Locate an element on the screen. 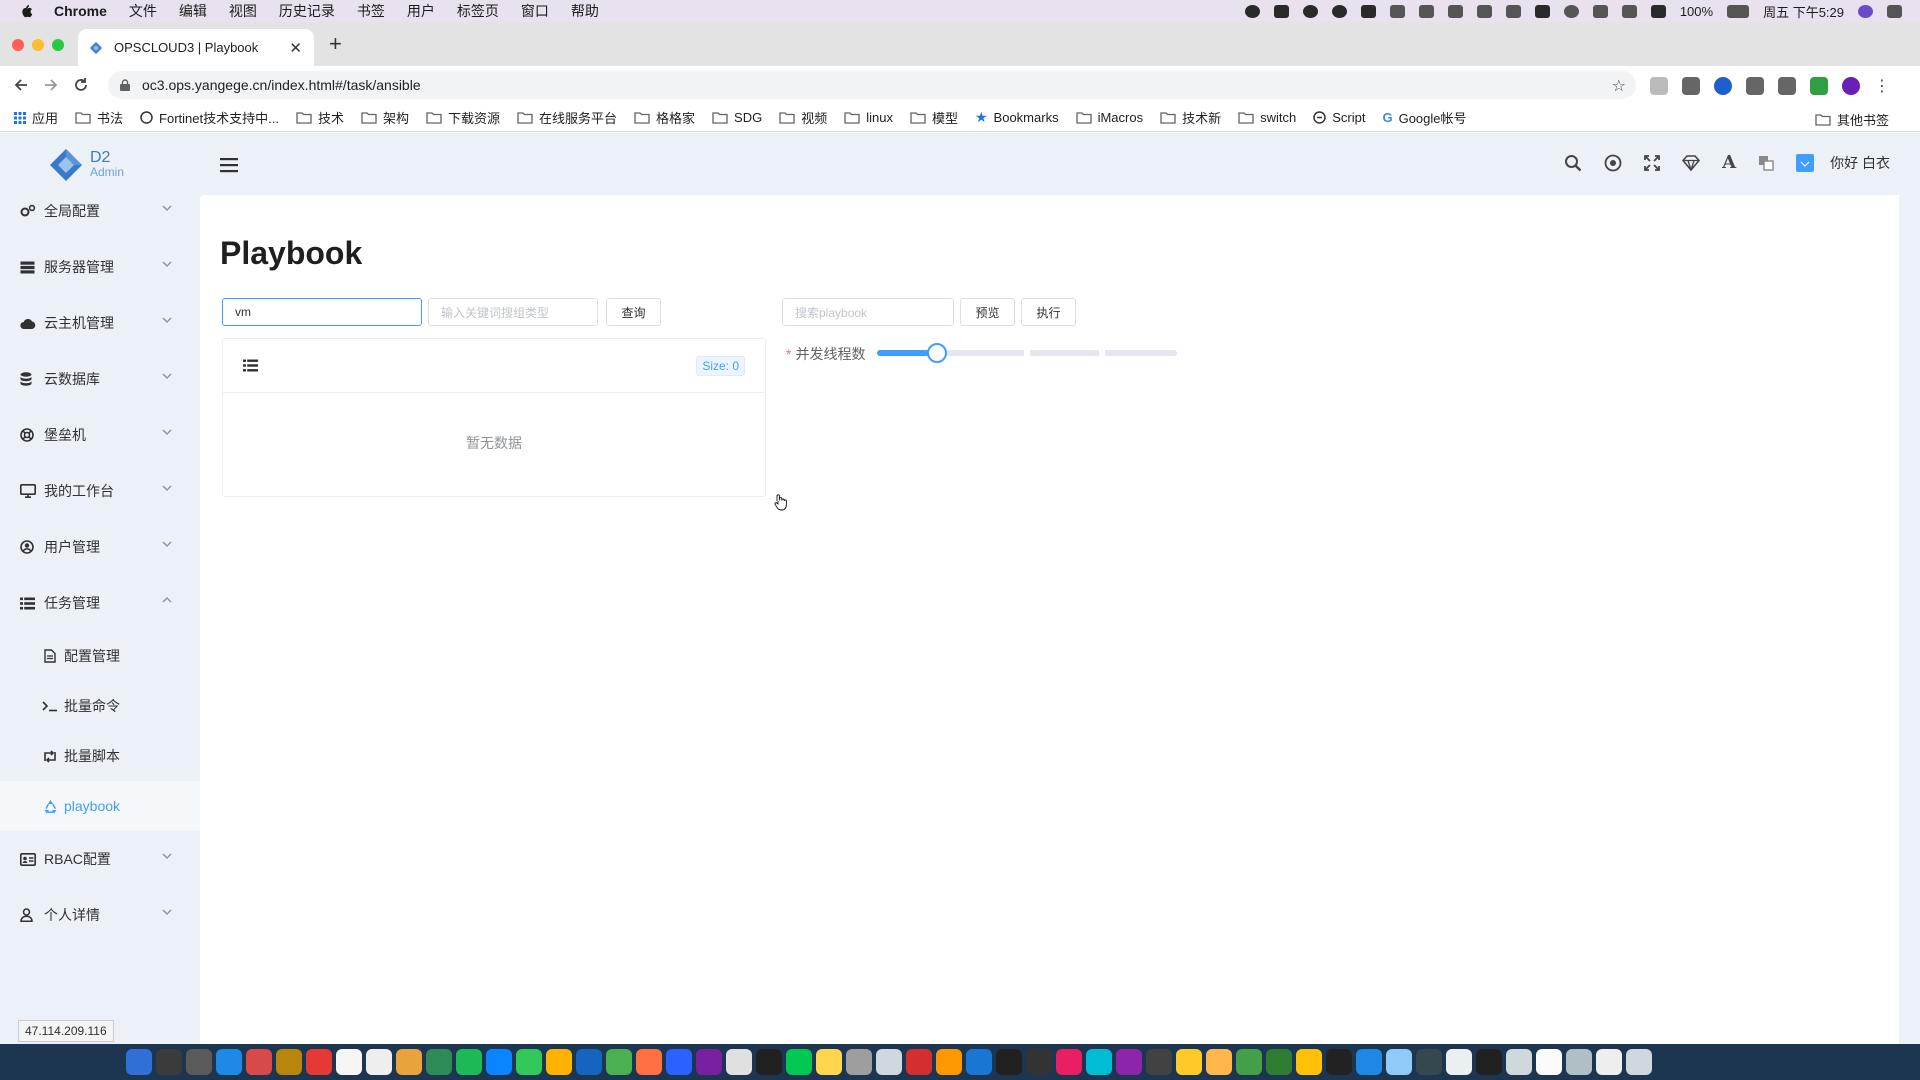 Image resolution: width=1920 pixels, height=1080 pixels. sidebar-item-cloud-host: 云主机管理 is located at coordinates (100, 323).